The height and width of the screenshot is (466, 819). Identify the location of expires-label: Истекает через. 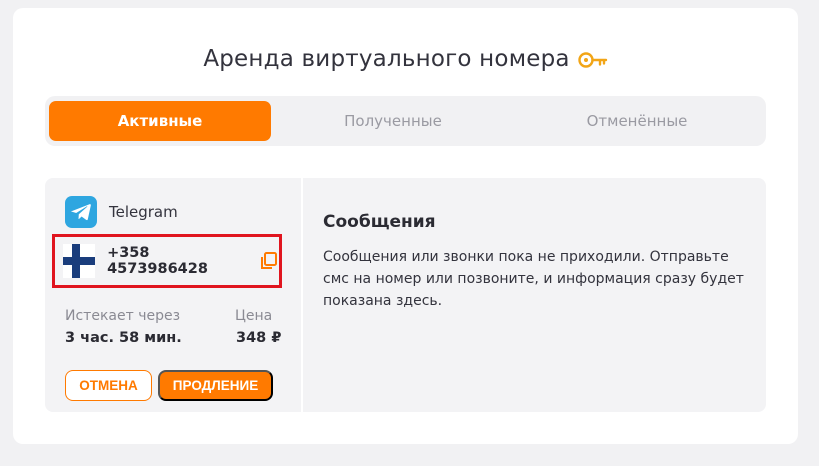
(123, 316).